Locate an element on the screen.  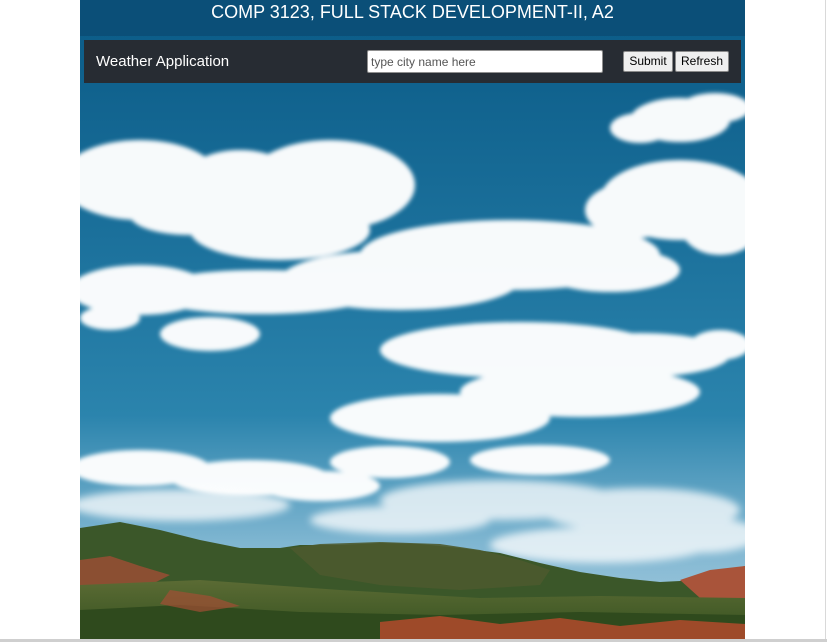
window-edge is located at coordinates (825, 321).